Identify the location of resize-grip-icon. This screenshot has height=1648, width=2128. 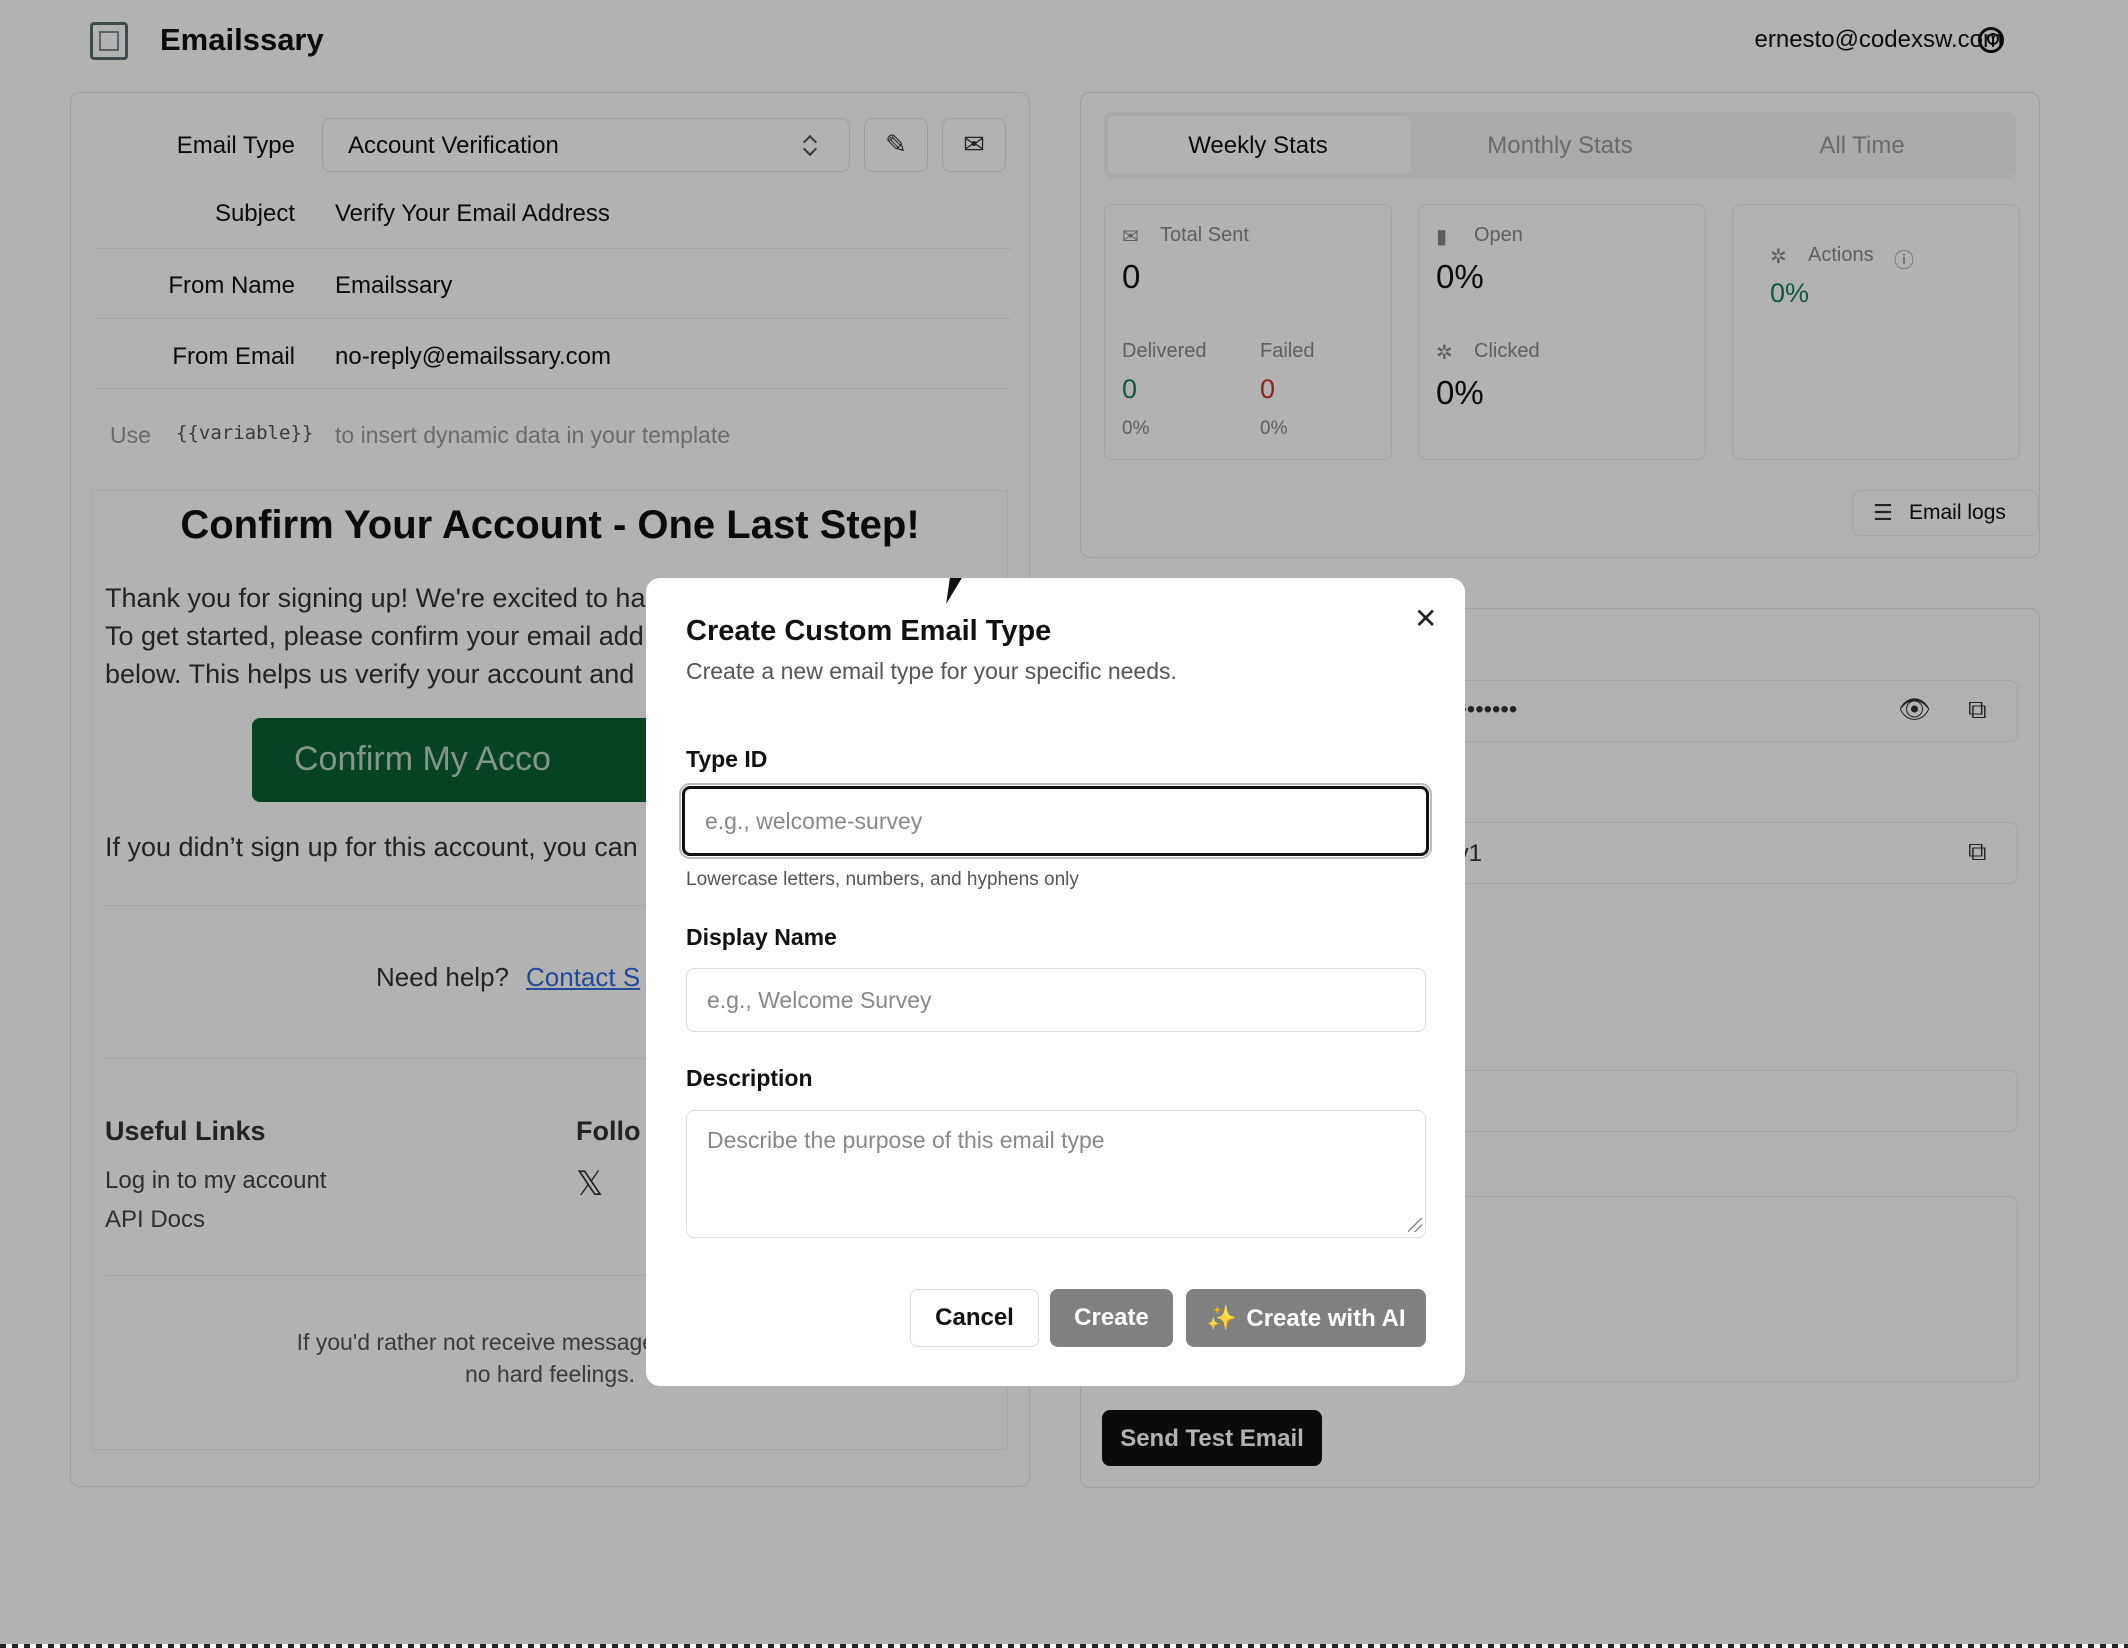
(1415, 1225).